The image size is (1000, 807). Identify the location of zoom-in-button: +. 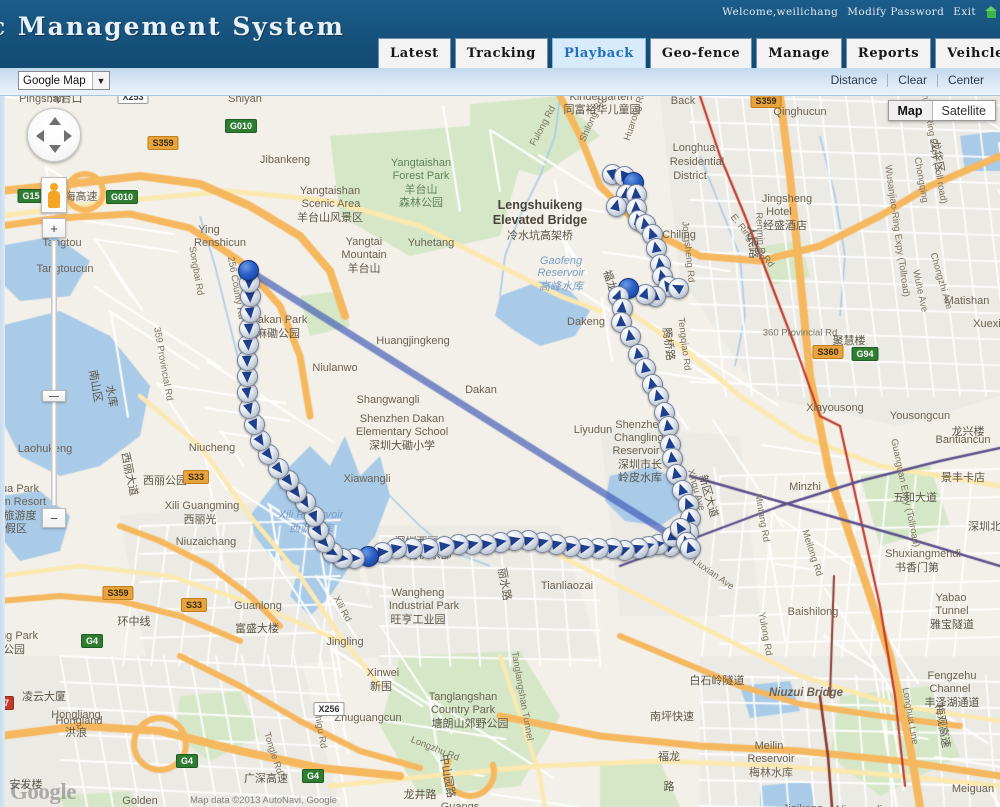
(54, 228).